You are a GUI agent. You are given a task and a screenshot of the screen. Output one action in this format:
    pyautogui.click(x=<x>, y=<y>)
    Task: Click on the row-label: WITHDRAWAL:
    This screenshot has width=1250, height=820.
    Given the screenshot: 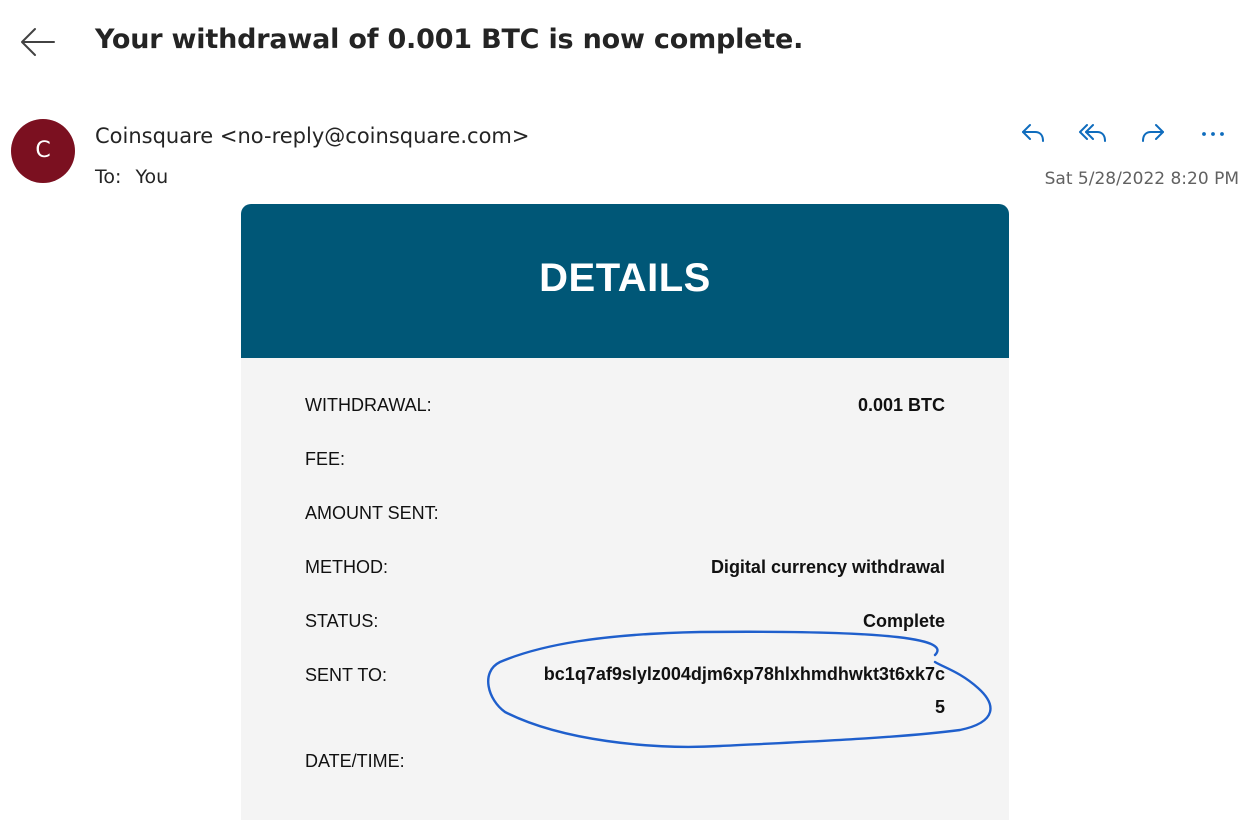 What is the action you would take?
    pyautogui.click(x=368, y=405)
    